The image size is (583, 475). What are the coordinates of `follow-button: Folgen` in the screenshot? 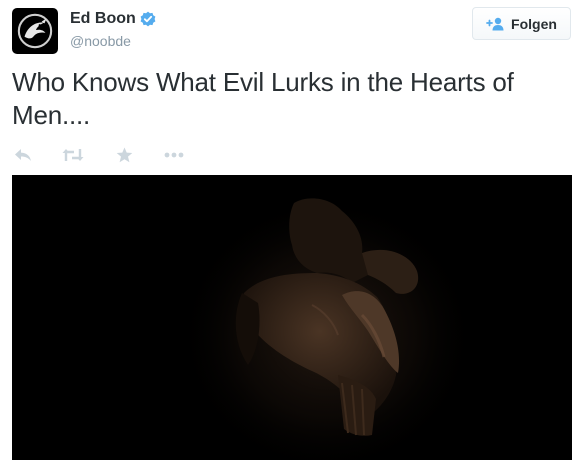 It's located at (521, 23).